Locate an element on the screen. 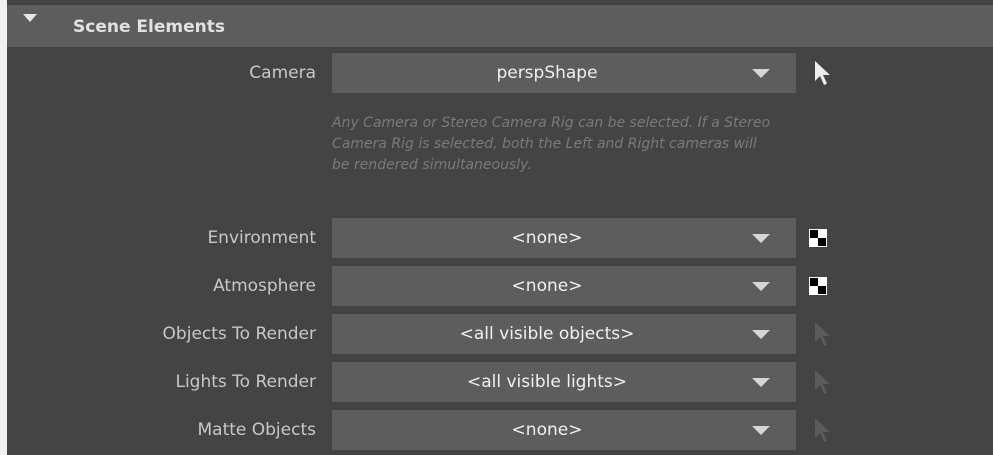 The image size is (993, 455). environment-label: Environment is located at coordinates (261, 238).